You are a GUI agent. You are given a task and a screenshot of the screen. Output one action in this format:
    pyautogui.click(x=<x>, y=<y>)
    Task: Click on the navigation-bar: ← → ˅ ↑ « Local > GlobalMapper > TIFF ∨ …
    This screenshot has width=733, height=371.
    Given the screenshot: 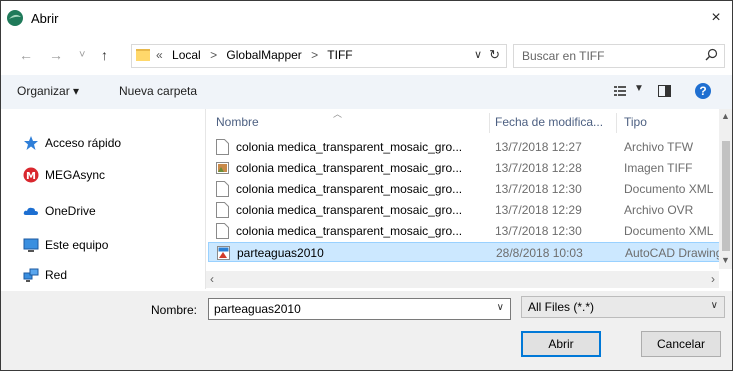 What is the action you would take?
    pyautogui.click(x=366, y=56)
    